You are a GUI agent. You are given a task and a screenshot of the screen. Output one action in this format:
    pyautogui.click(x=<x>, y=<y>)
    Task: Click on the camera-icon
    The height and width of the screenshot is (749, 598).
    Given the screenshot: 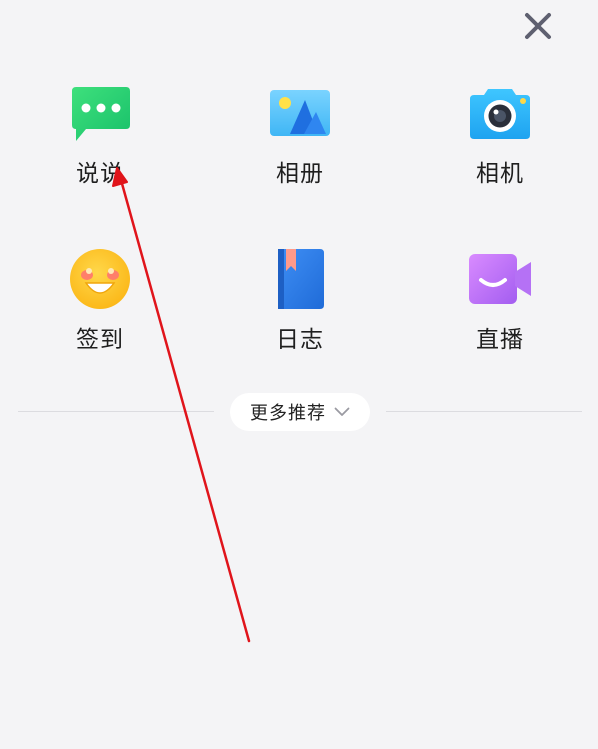 What is the action you would take?
    pyautogui.click(x=500, y=113)
    